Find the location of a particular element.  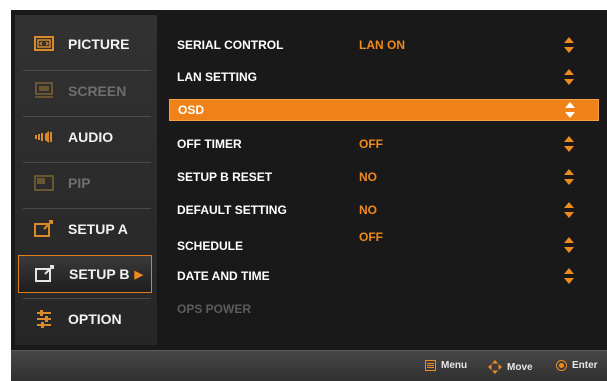

enter-icon is located at coordinates (561, 365).